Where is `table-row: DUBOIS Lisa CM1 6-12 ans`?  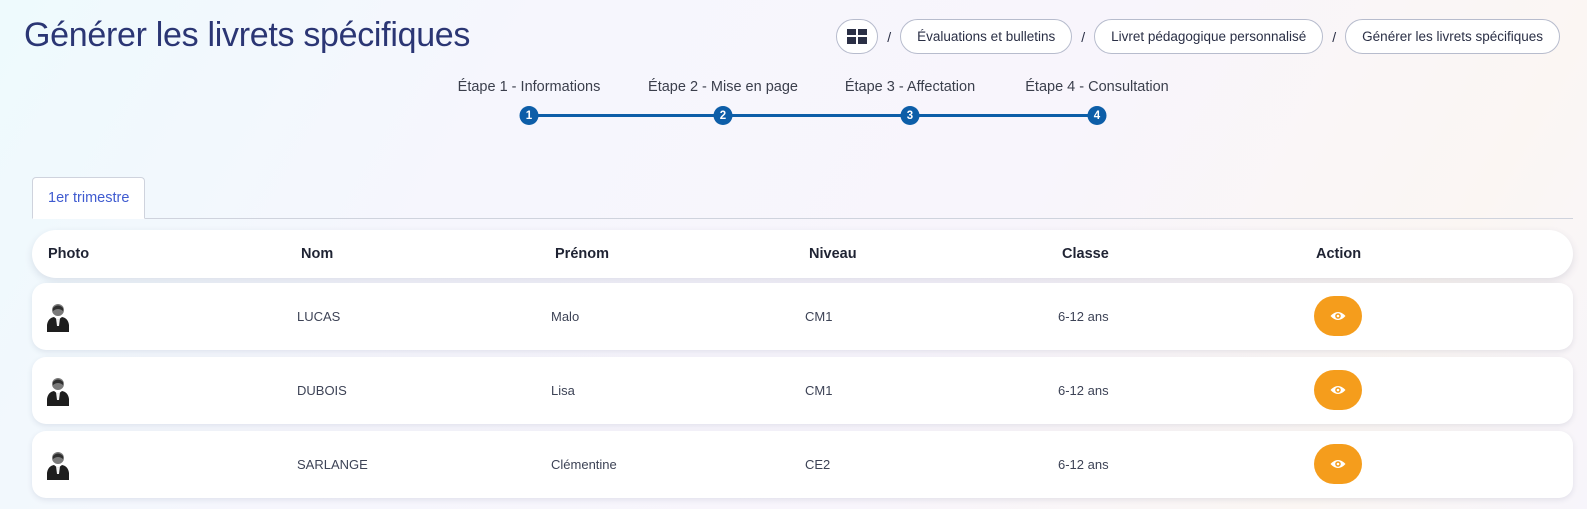 table-row: DUBOIS Lisa CM1 6-12 ans is located at coordinates (802, 390).